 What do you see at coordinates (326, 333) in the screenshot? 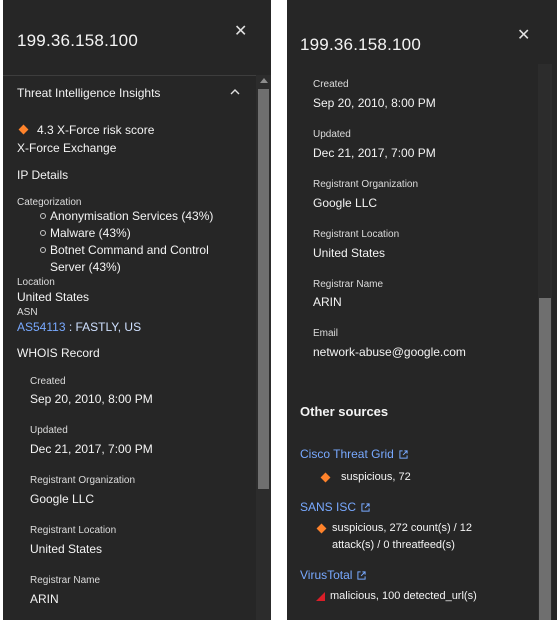
I see `email-label: Email` at bounding box center [326, 333].